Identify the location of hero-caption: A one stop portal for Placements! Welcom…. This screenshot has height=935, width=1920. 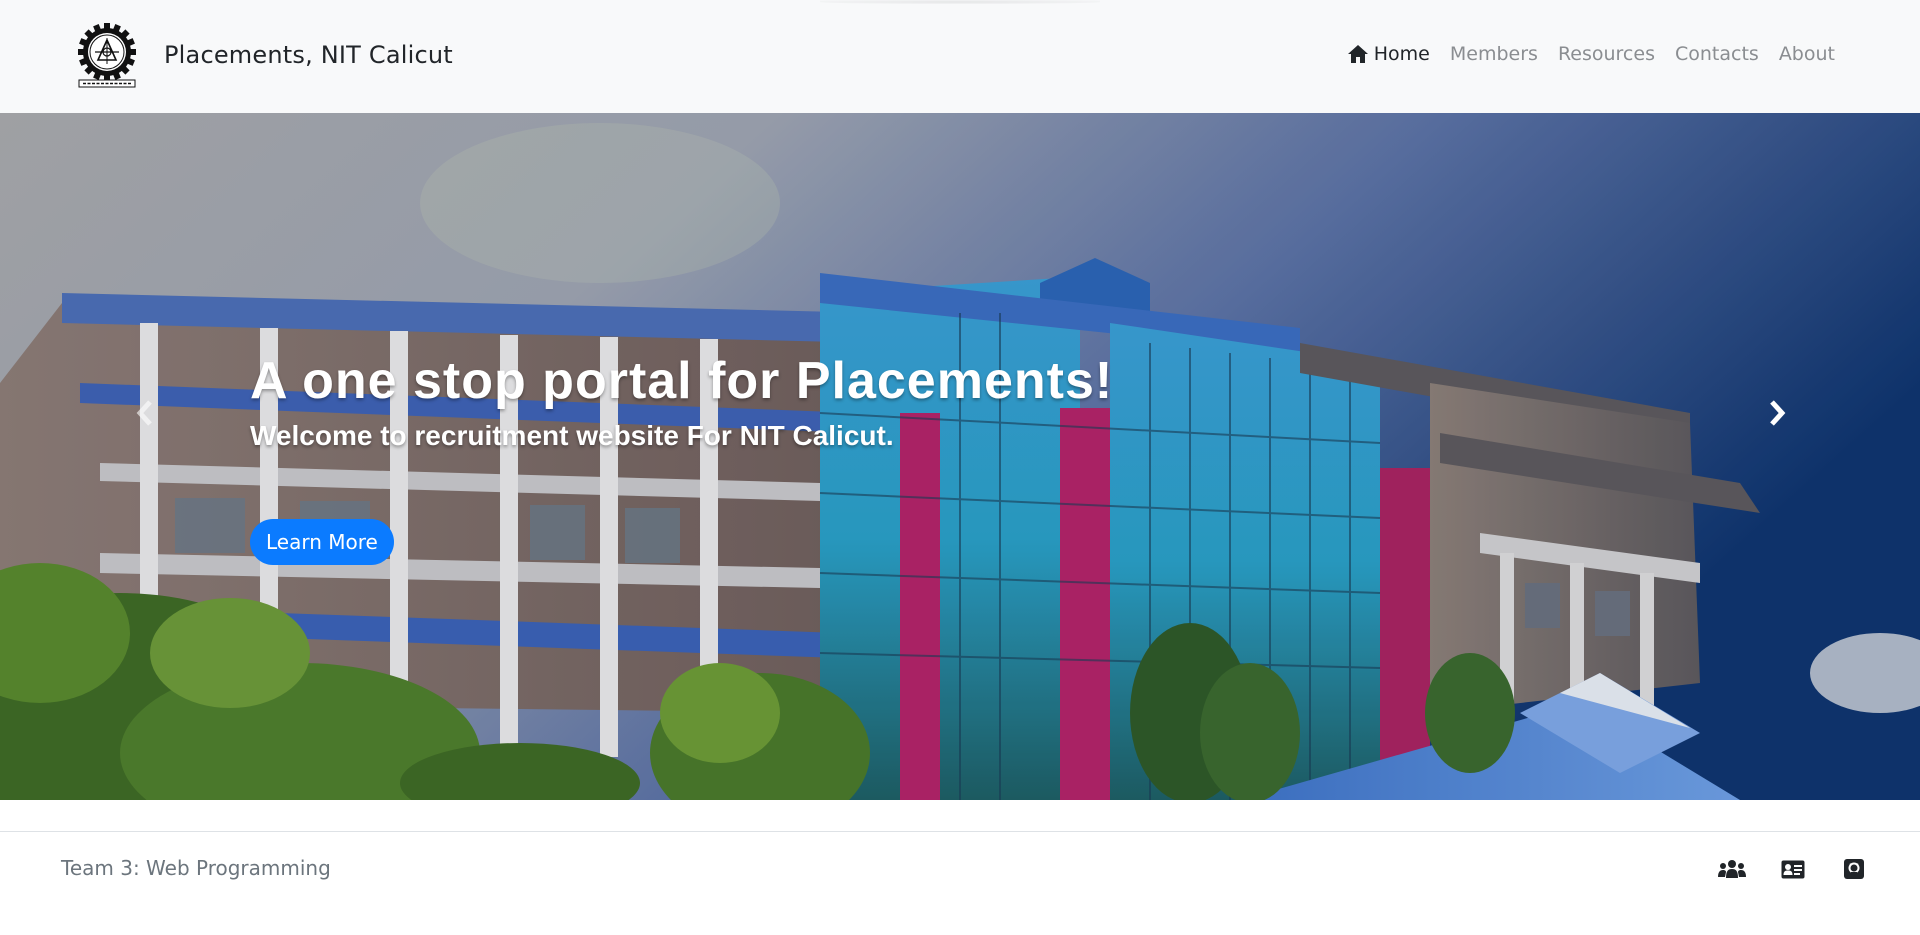
(682, 402).